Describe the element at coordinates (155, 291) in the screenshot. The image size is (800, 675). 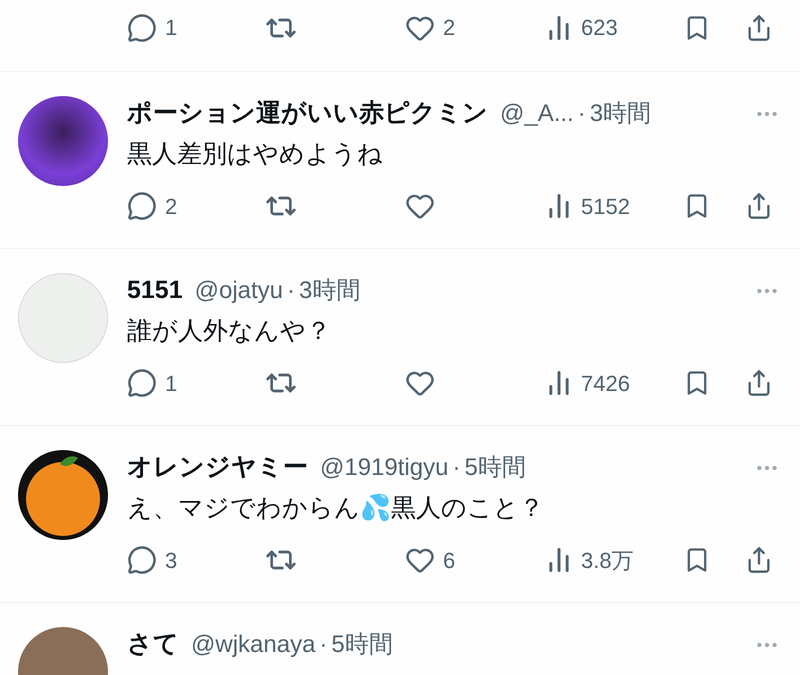
I see `user-name: 5151` at that location.